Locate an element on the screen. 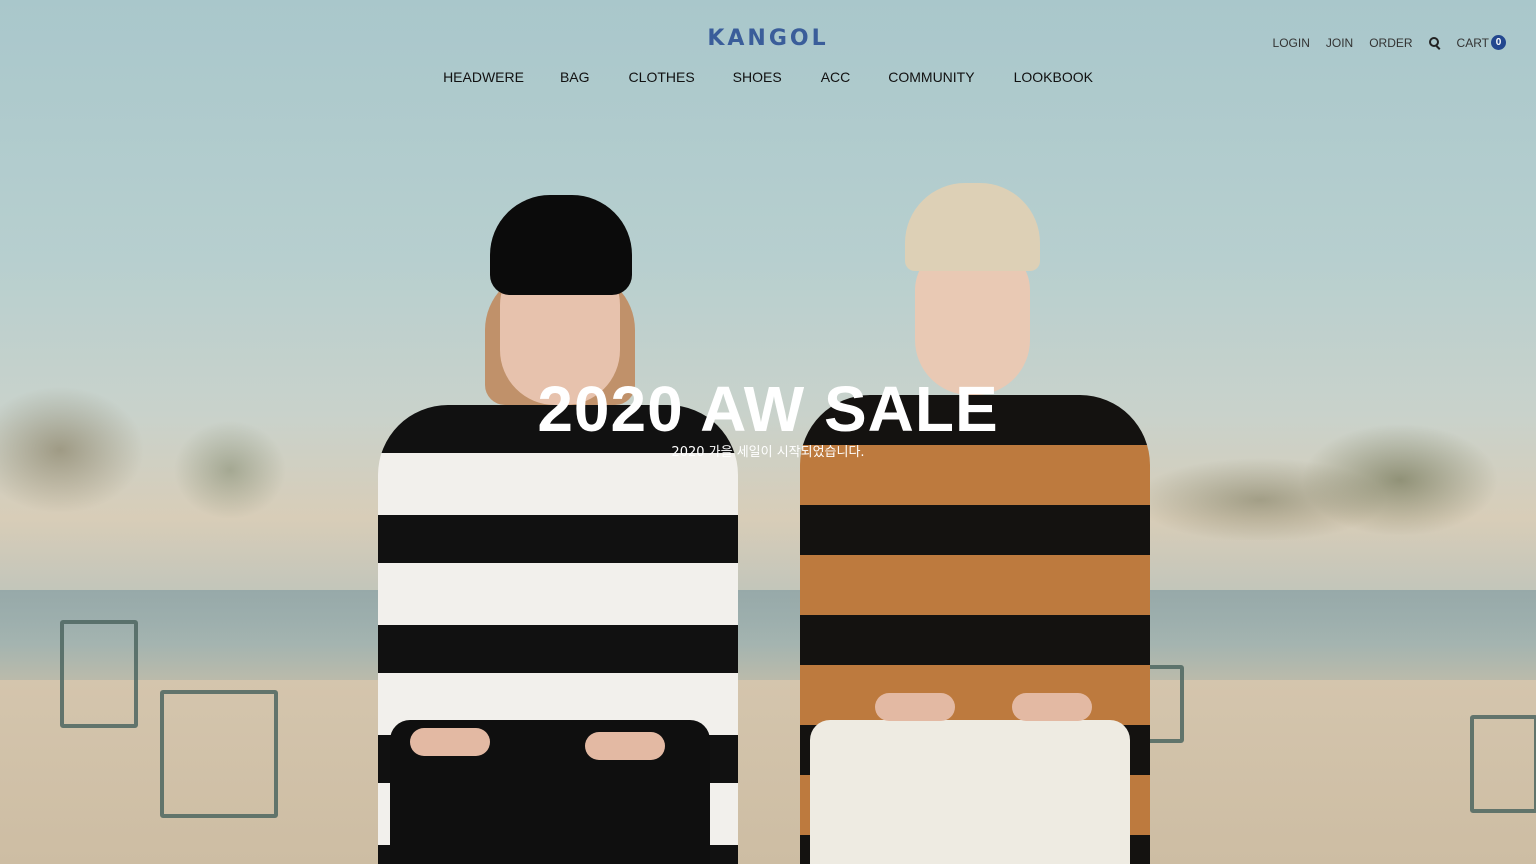 This screenshot has height=864, width=1536. hero-title: 2020 AW SALE is located at coordinates (768, 409).